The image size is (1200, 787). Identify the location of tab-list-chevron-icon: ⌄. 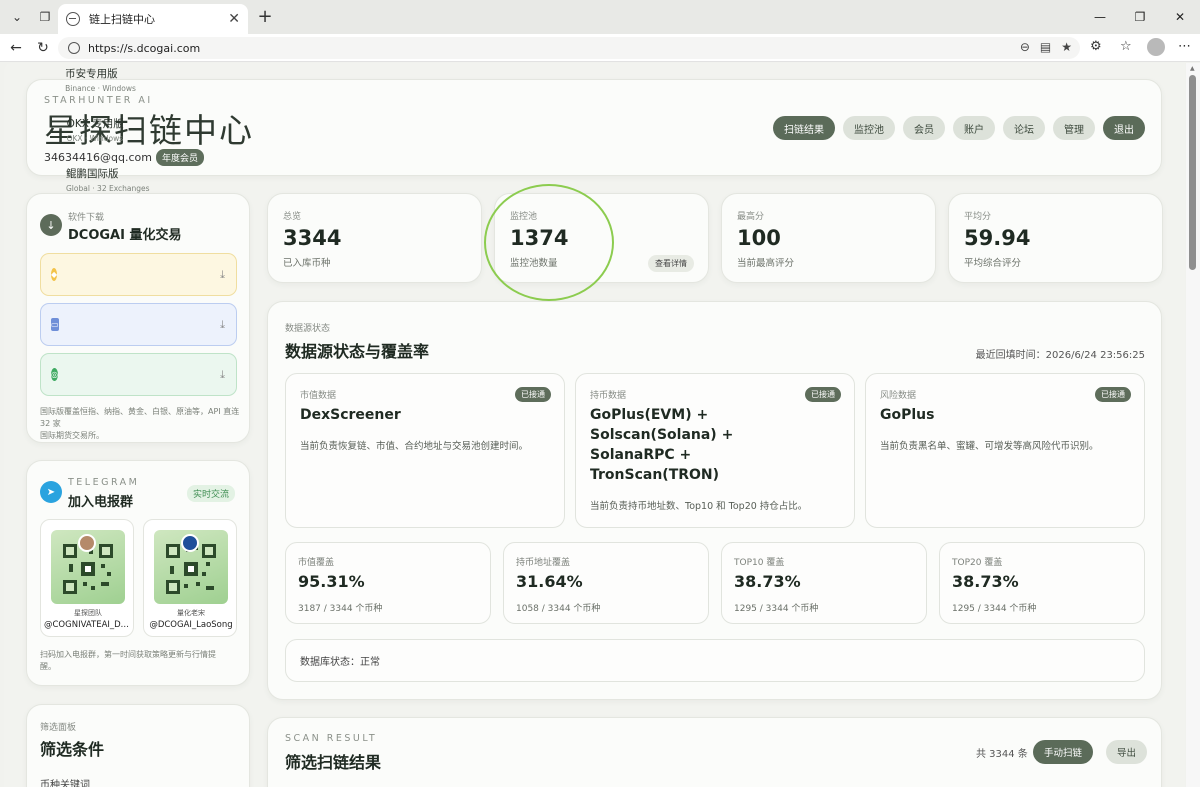
(17, 17).